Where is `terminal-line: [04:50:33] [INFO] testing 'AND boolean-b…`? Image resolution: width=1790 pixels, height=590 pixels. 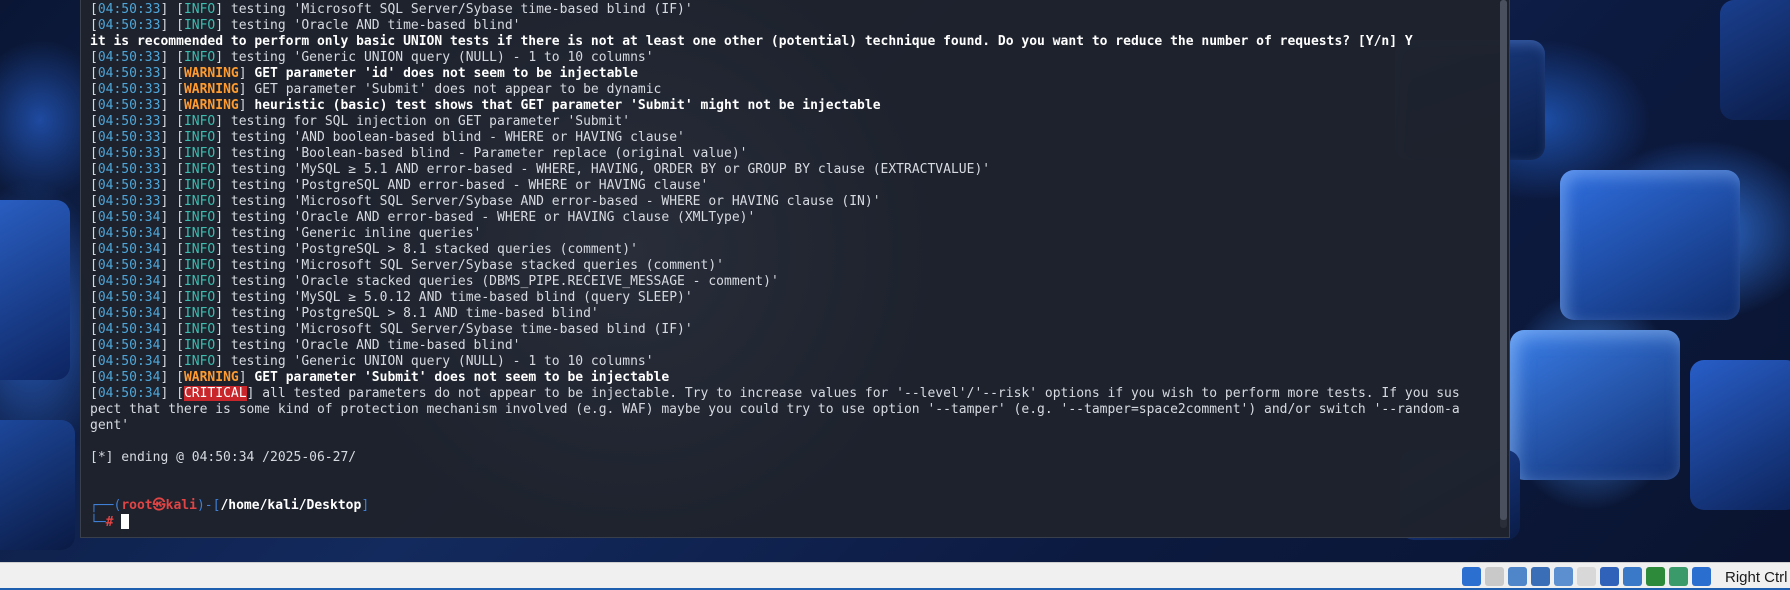 terminal-line: [04:50:33] [INFO] testing 'AND boolean-b… is located at coordinates (791, 138).